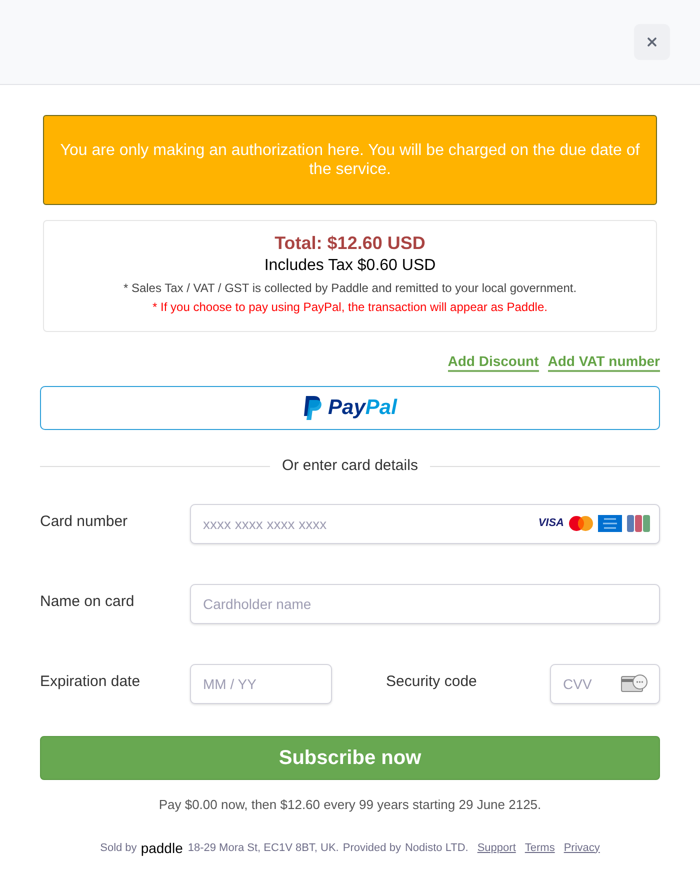  Describe the element at coordinates (261, 684) in the screenshot. I see `expiration-date-field: MM / YY` at that location.